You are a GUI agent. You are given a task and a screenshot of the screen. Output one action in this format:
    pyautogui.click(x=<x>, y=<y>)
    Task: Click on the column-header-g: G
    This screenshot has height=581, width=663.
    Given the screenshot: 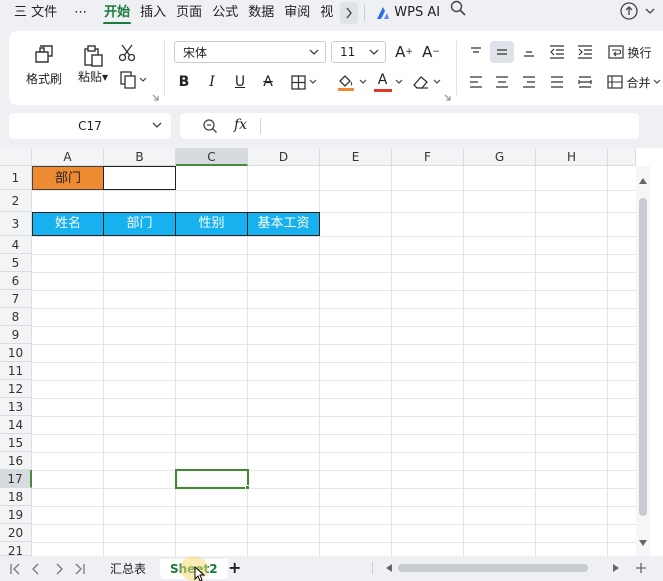 What is the action you would take?
    pyautogui.click(x=500, y=157)
    